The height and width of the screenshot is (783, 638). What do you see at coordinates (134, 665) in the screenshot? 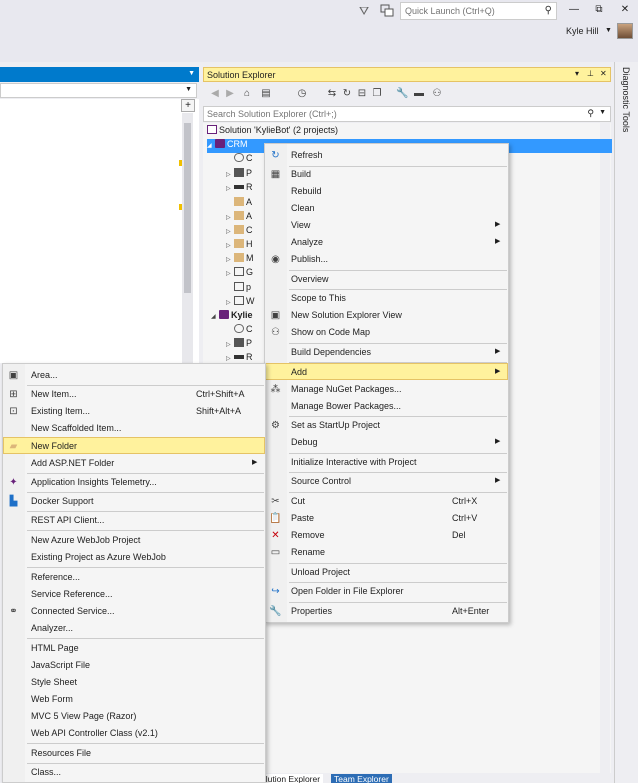
I see `menu-item-javascript-file: JavaScript File` at bounding box center [134, 665].